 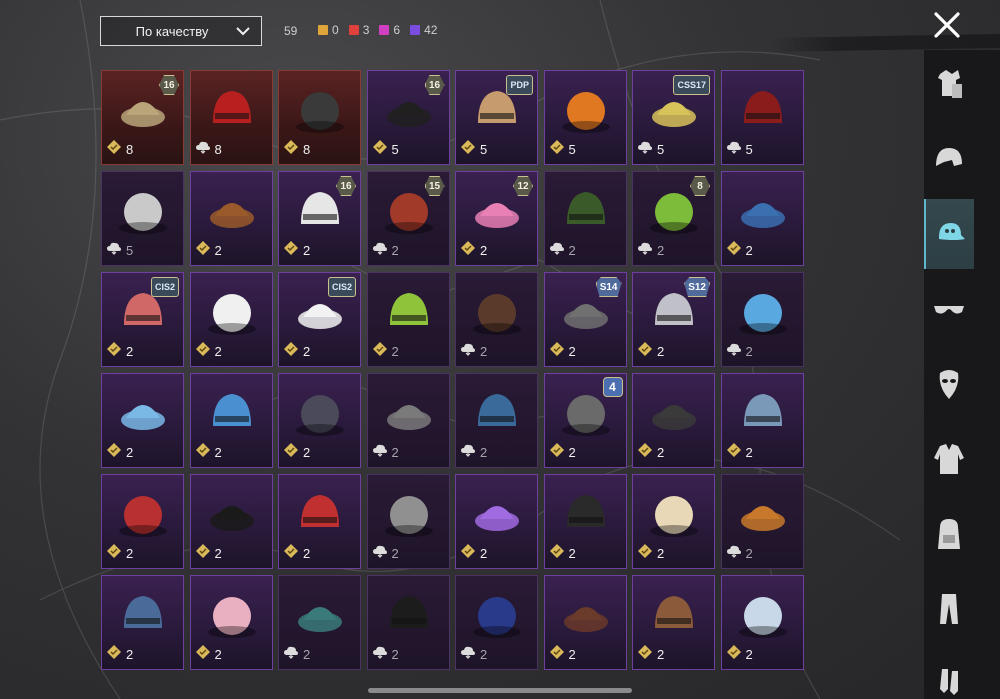 I want to click on chevron-down-icon, so click(x=243, y=31).